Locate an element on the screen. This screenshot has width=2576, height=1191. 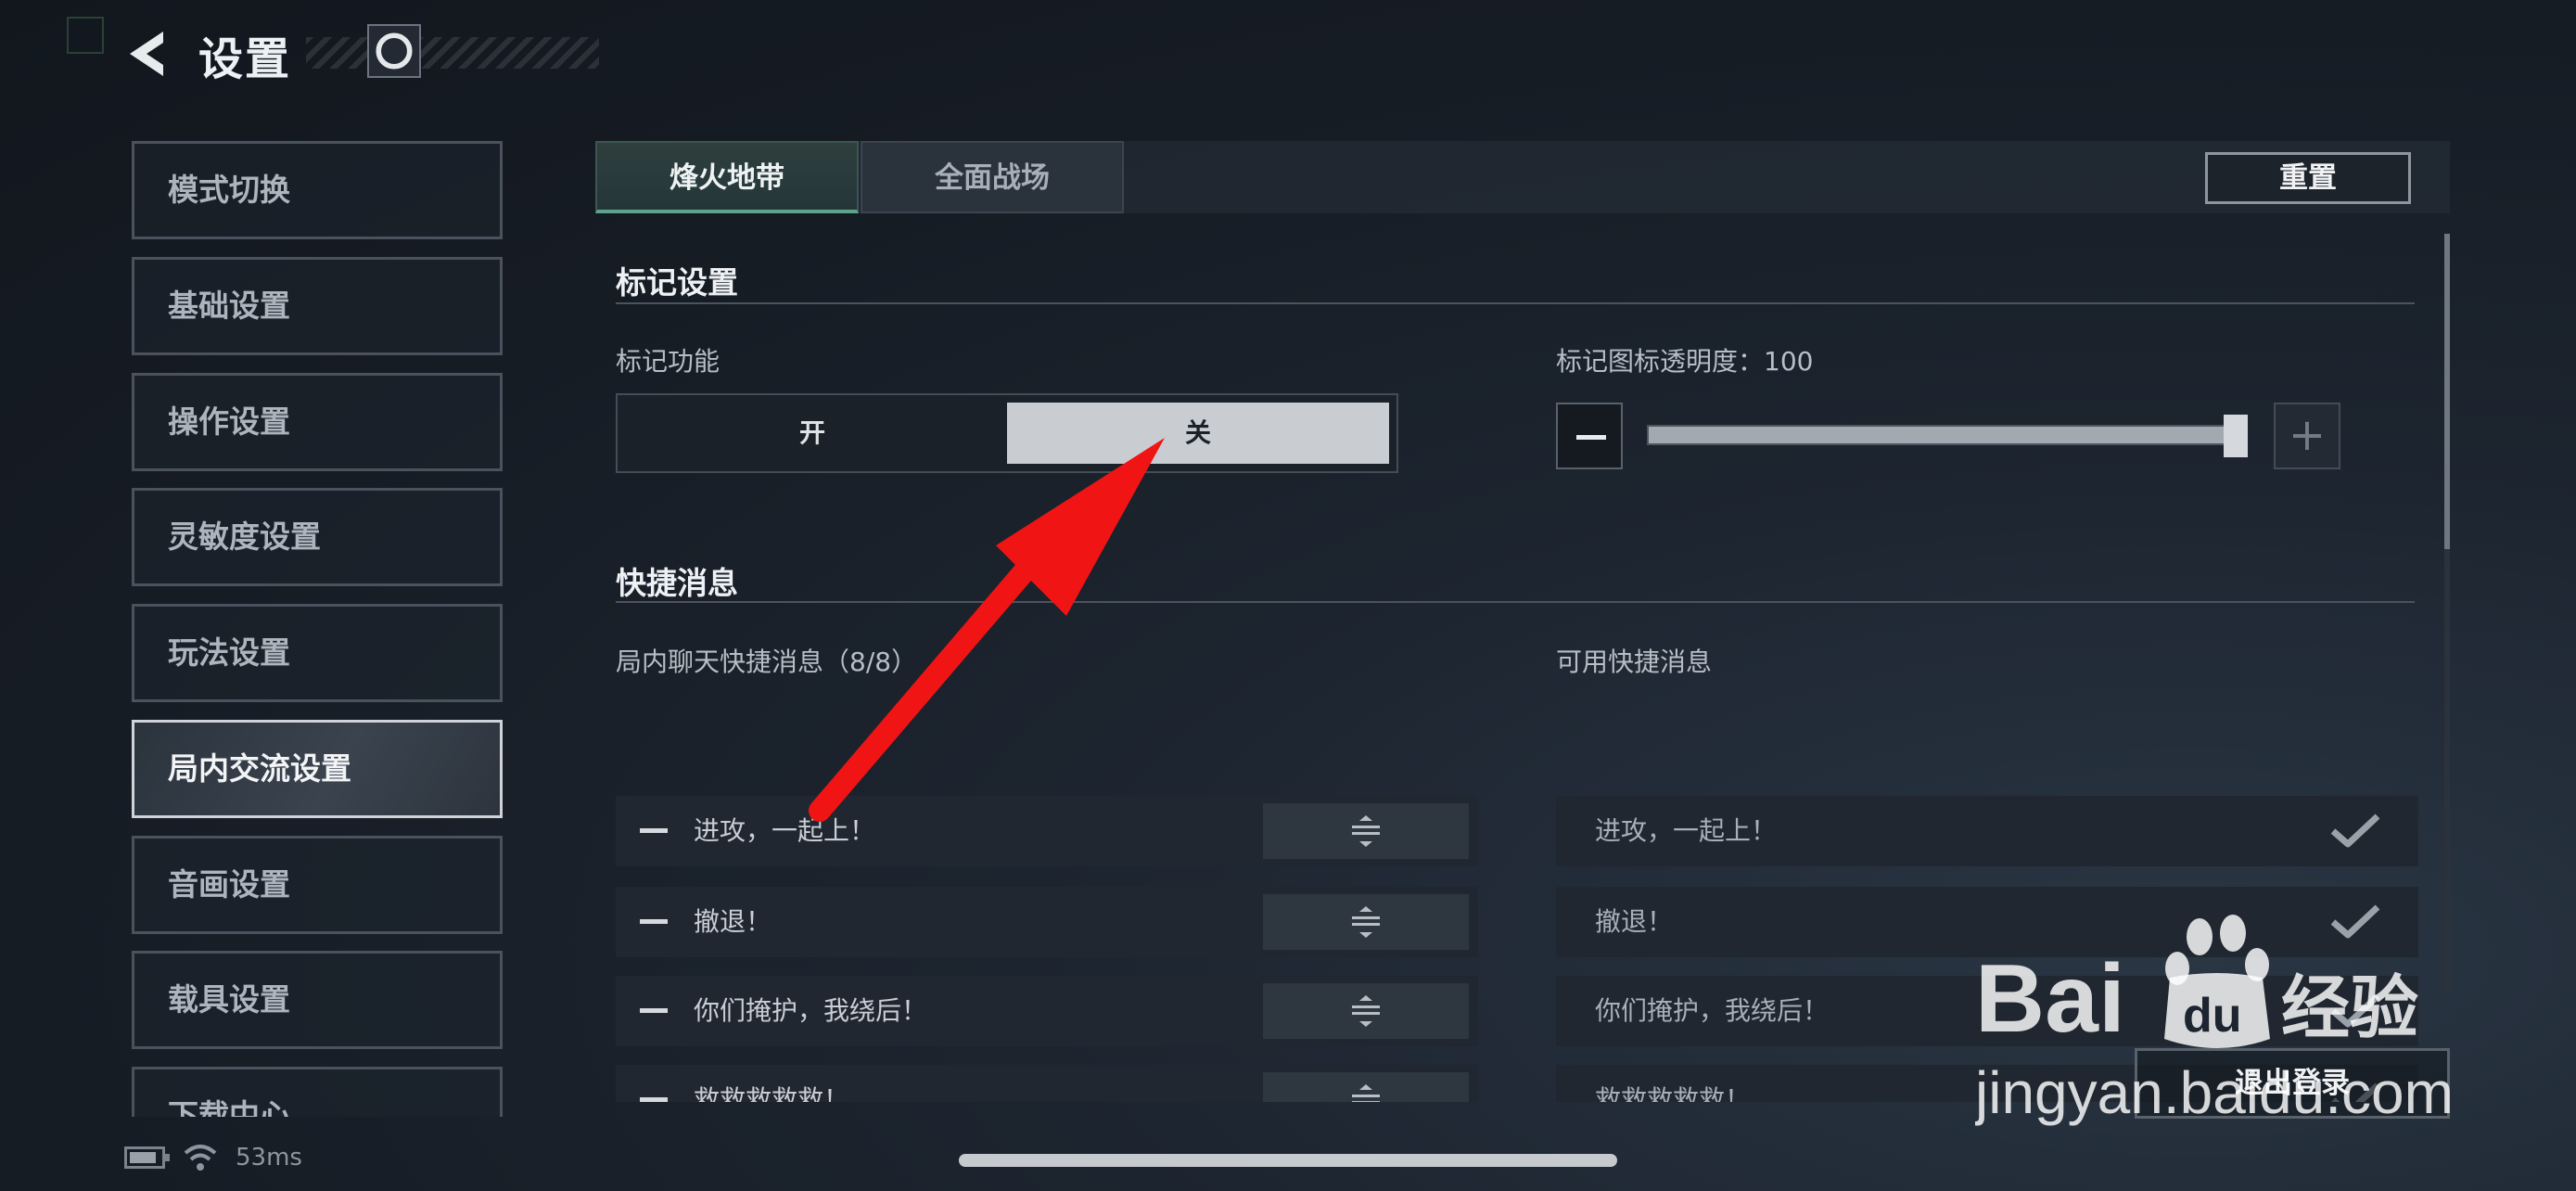
corner-frame-decoration is located at coordinates (85, 35).